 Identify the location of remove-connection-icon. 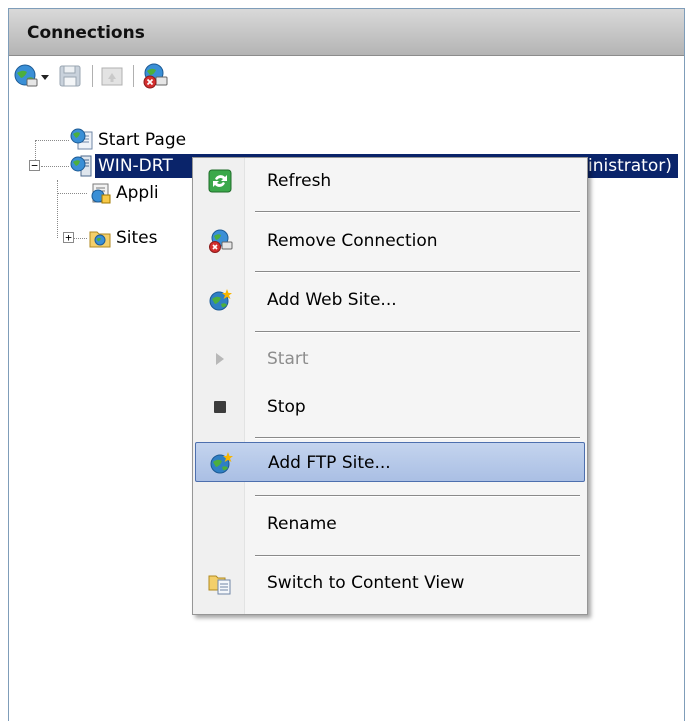
(221, 241).